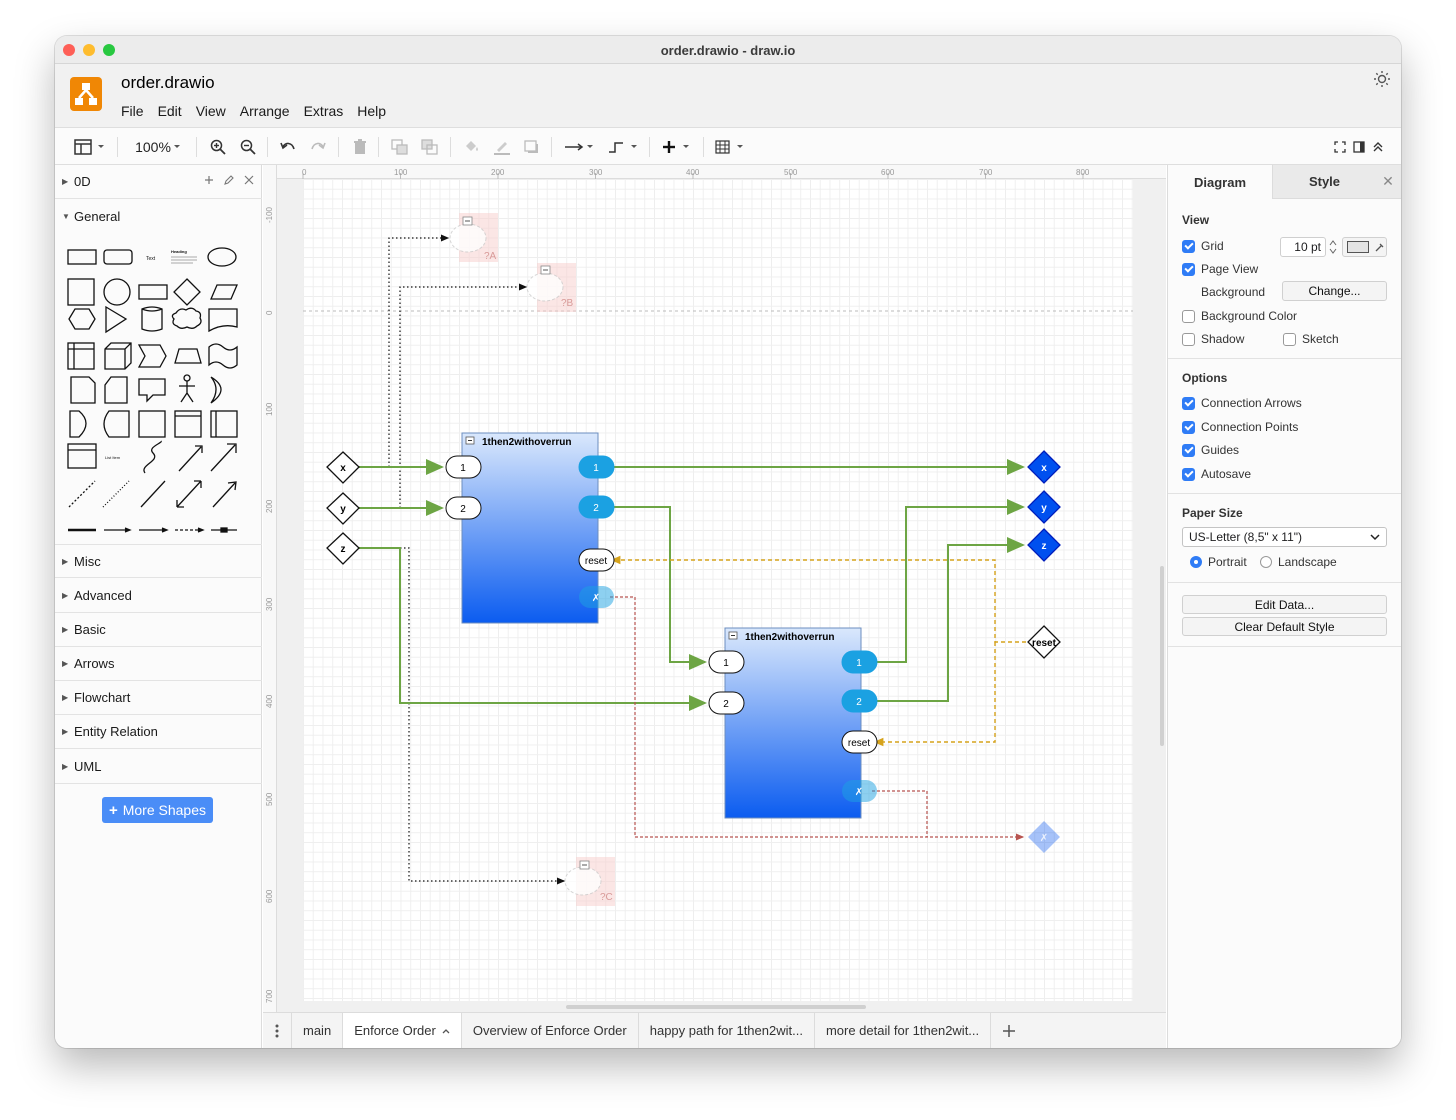  I want to click on chevron-up-icon, so click(446, 1031).